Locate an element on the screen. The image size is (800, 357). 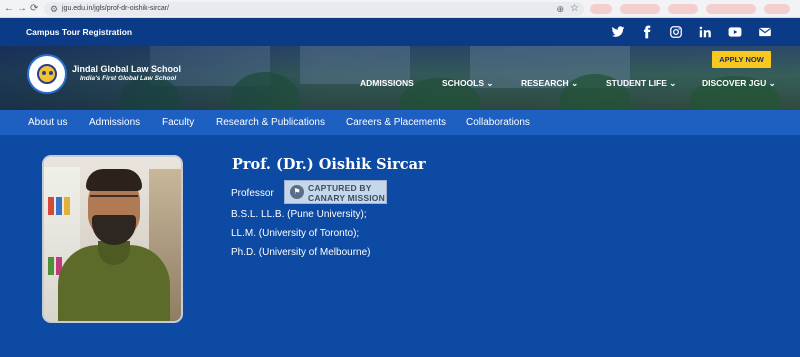
facebook-icon is located at coordinates (647, 32).